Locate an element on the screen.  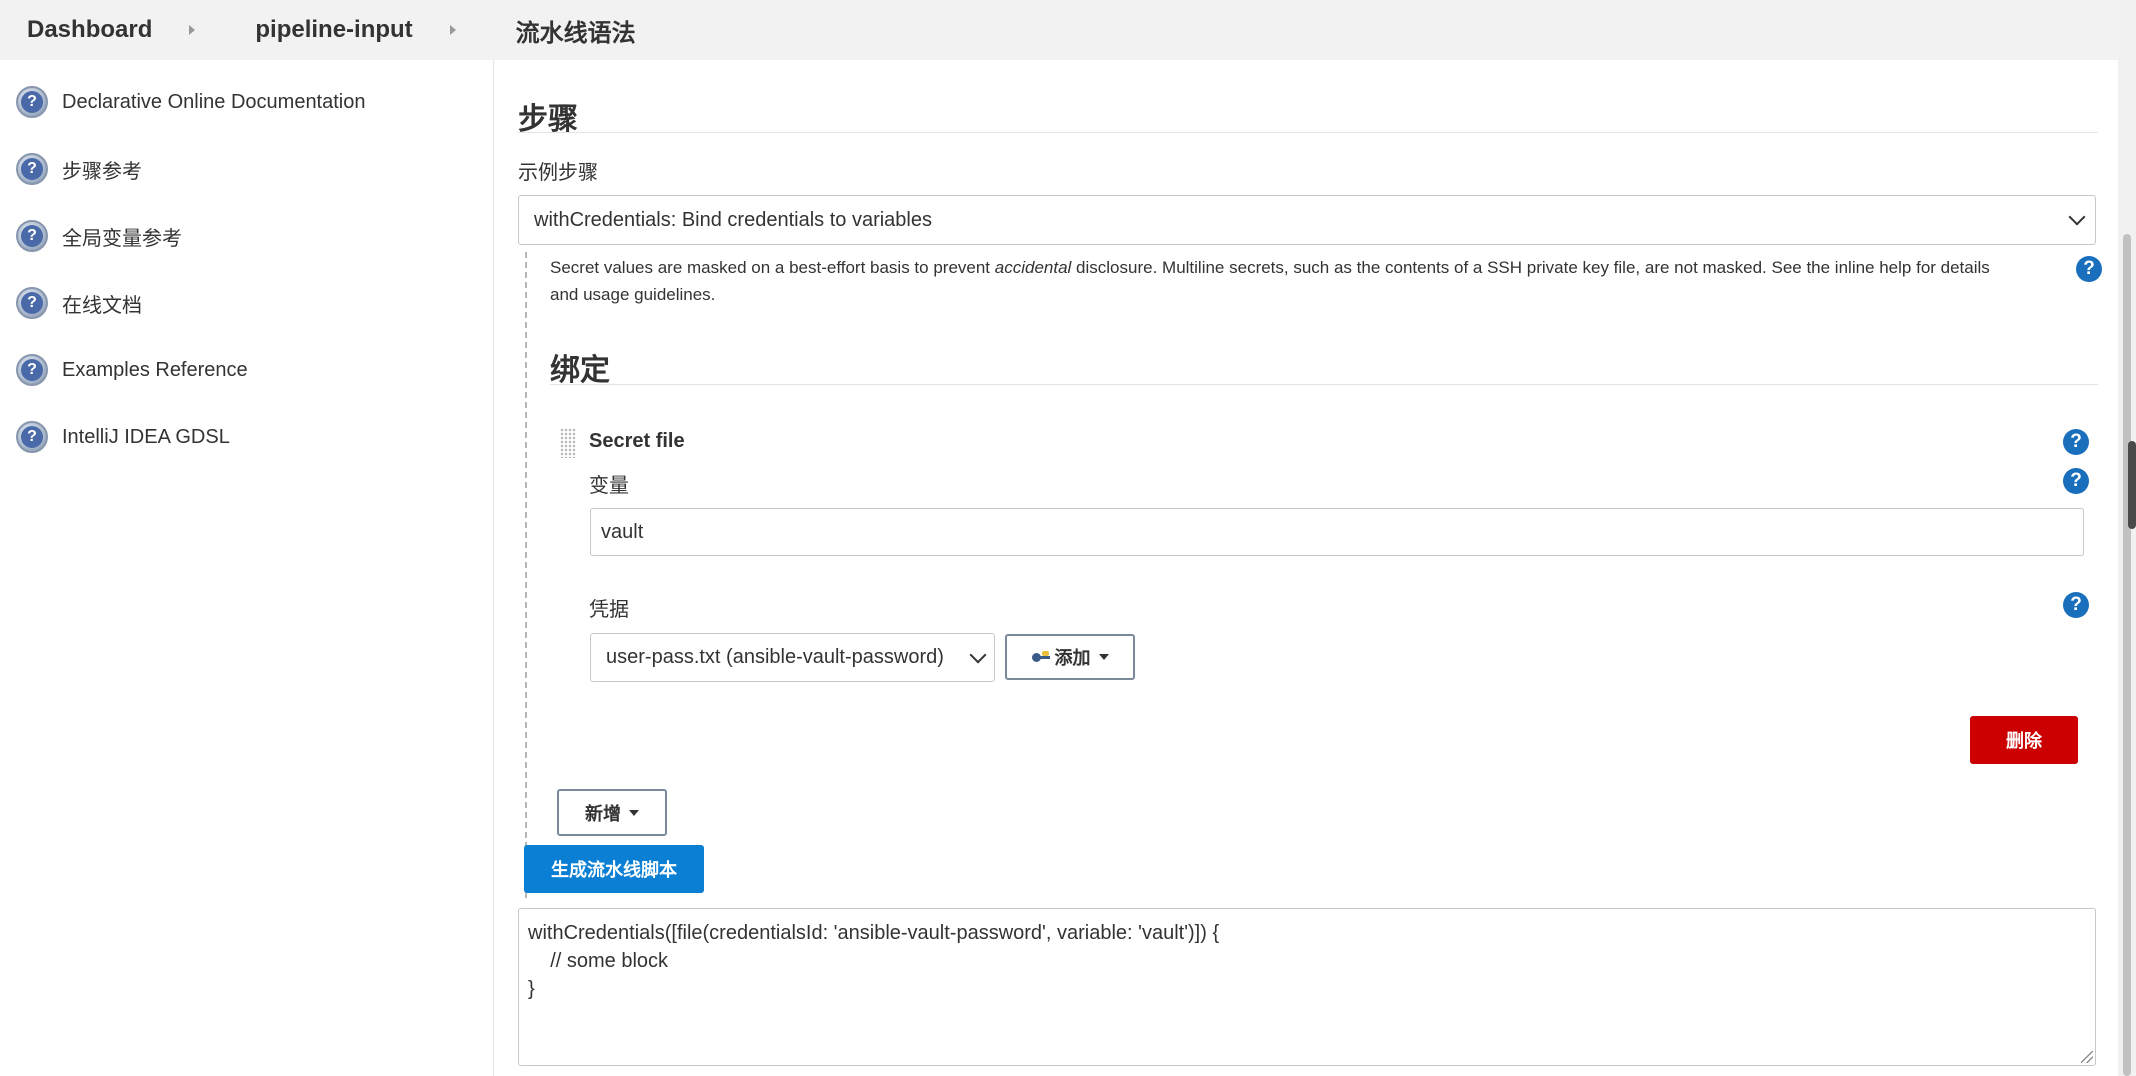
sidebar-item-global-variables: ? 全局变量参考 is located at coordinates (99, 236).